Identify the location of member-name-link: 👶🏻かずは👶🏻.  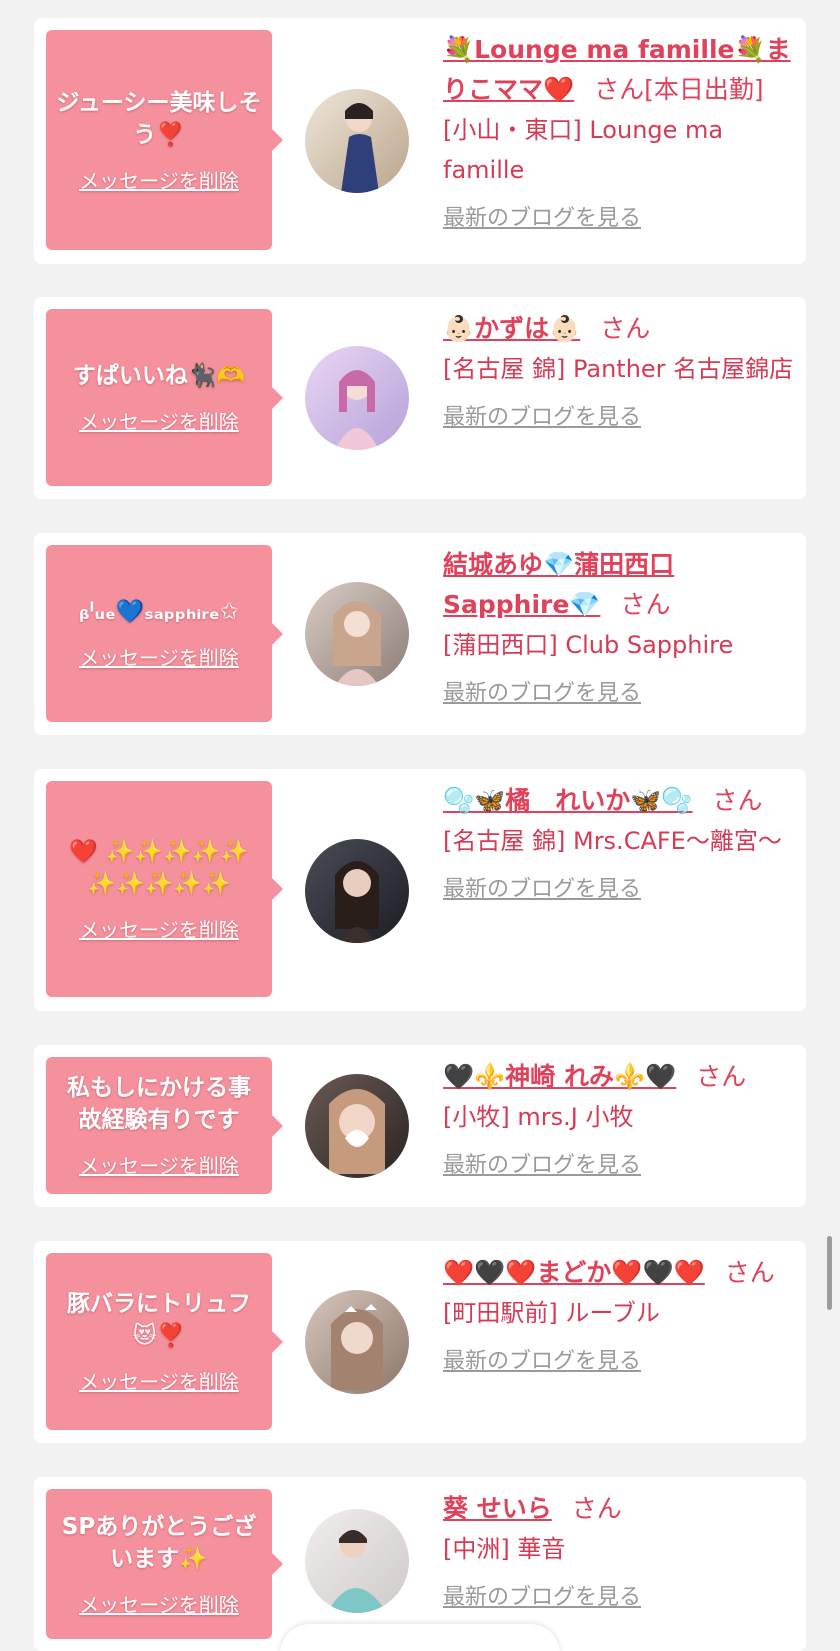
(511, 328).